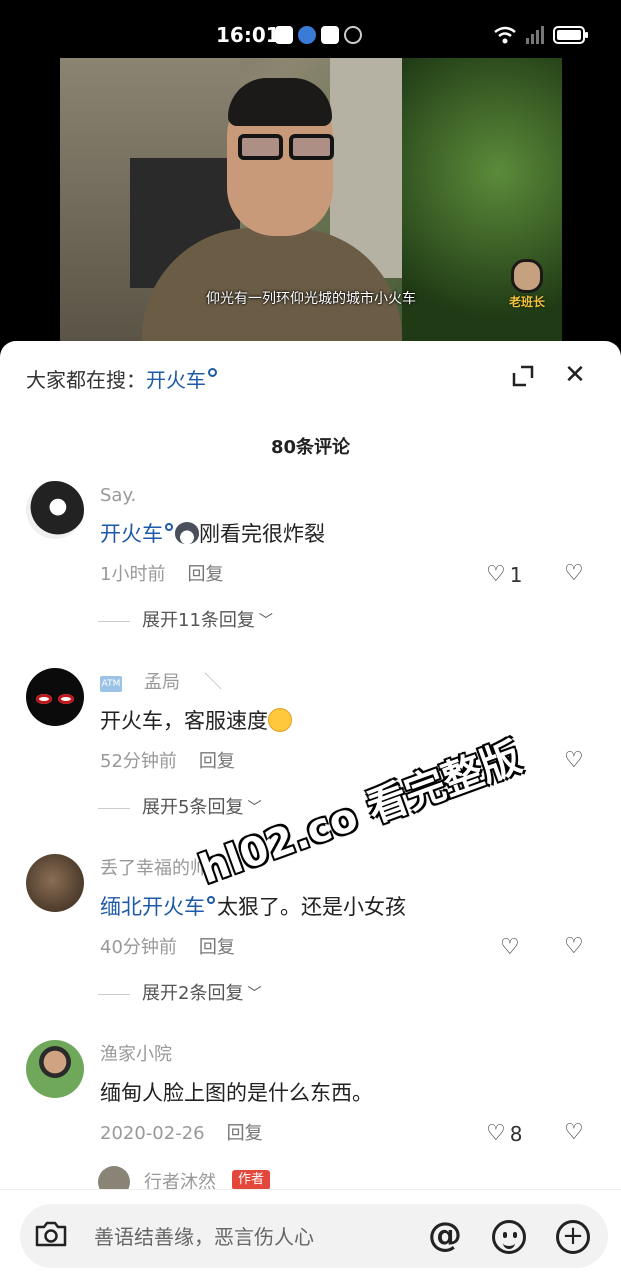 The width and height of the screenshot is (621, 1280). I want to click on comment-search-link: 缅北开火车, so click(152, 907).